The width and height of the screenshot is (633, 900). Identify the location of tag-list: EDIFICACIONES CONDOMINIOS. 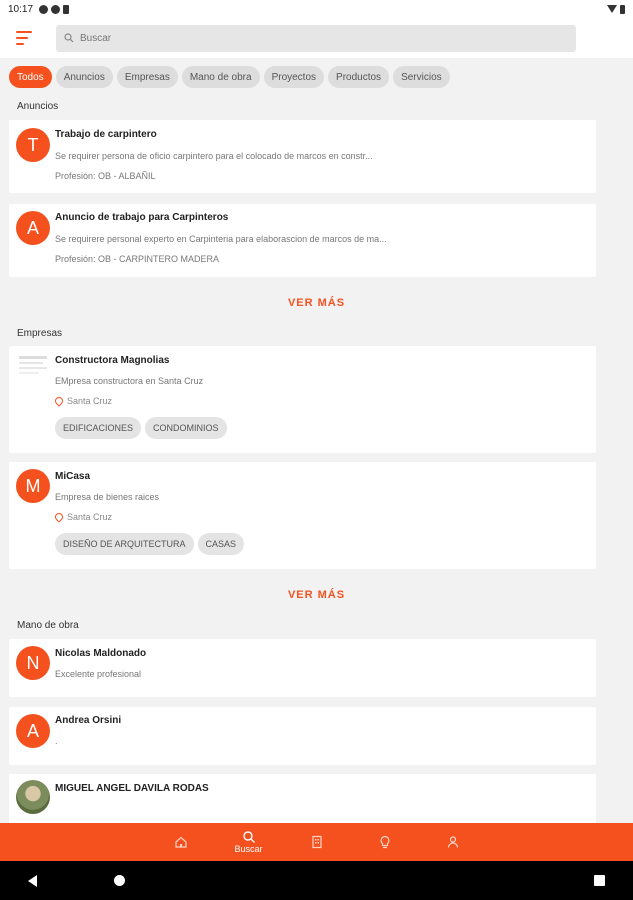
(141, 428).